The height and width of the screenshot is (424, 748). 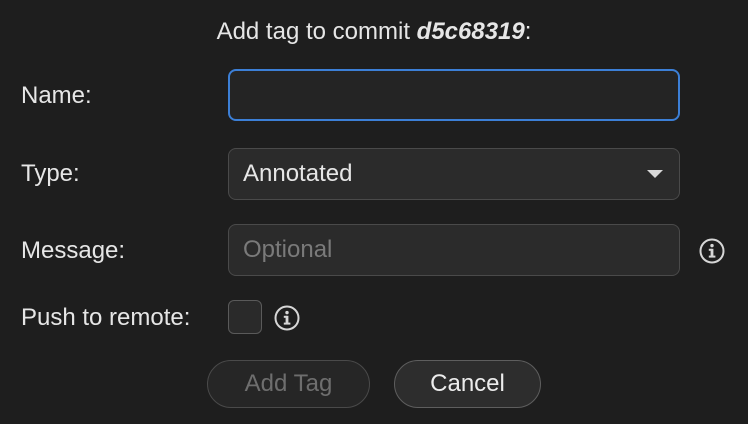 What do you see at coordinates (106, 317) in the screenshot?
I see `push-to-remote-label: Push to remote:` at bounding box center [106, 317].